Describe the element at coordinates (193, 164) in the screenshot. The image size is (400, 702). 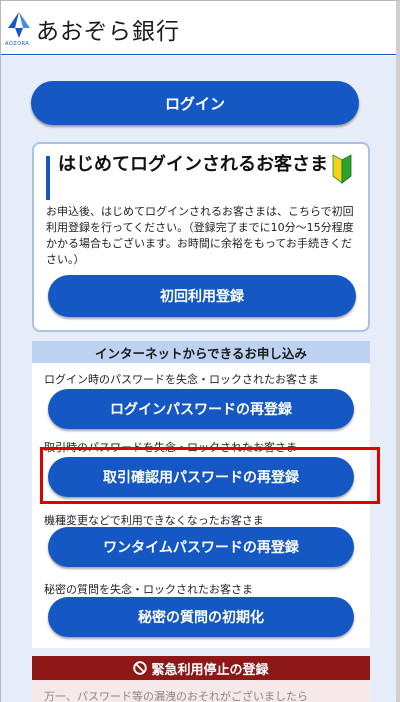
I see `first-login-title: はじめてログインされるお客さま` at that location.